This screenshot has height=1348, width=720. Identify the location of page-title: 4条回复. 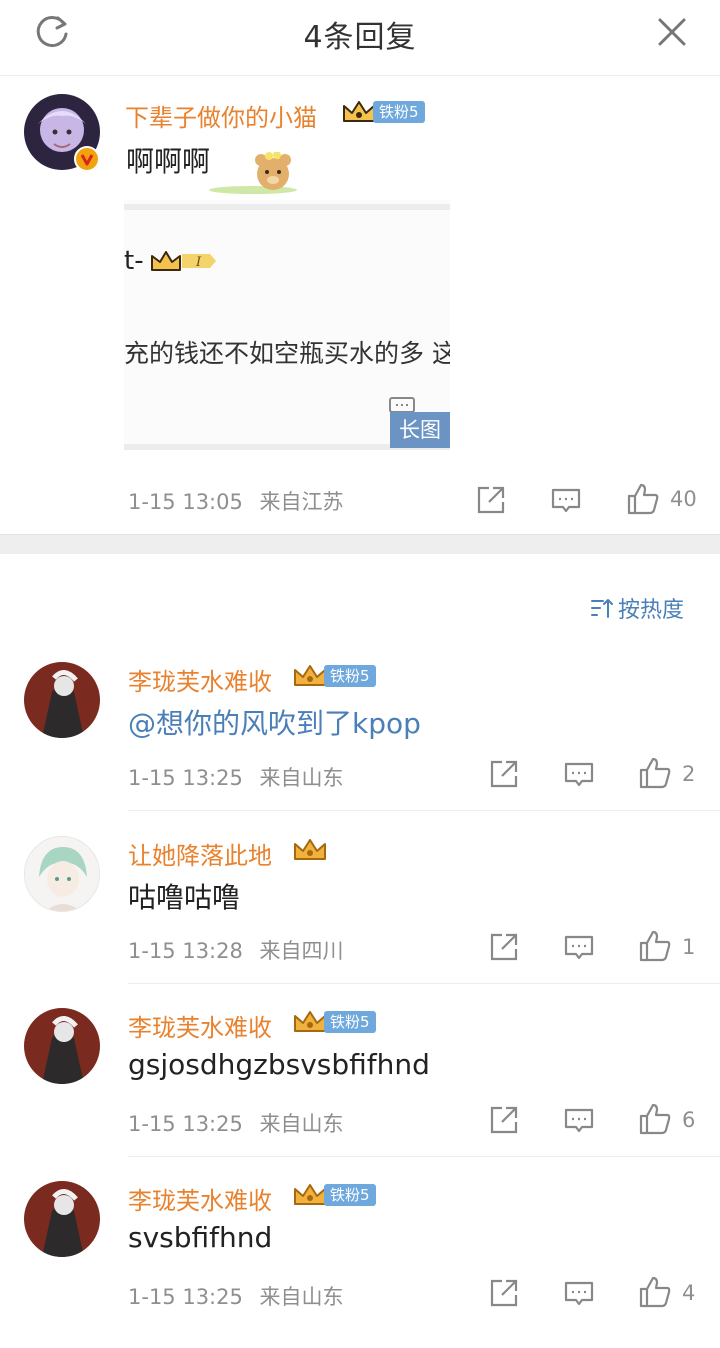
(360, 37).